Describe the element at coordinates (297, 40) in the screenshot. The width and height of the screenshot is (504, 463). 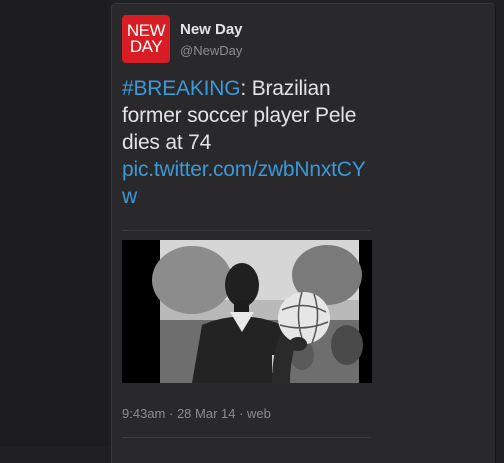
I see `tweet-header: NEW DAY New Day @NewDay` at that location.